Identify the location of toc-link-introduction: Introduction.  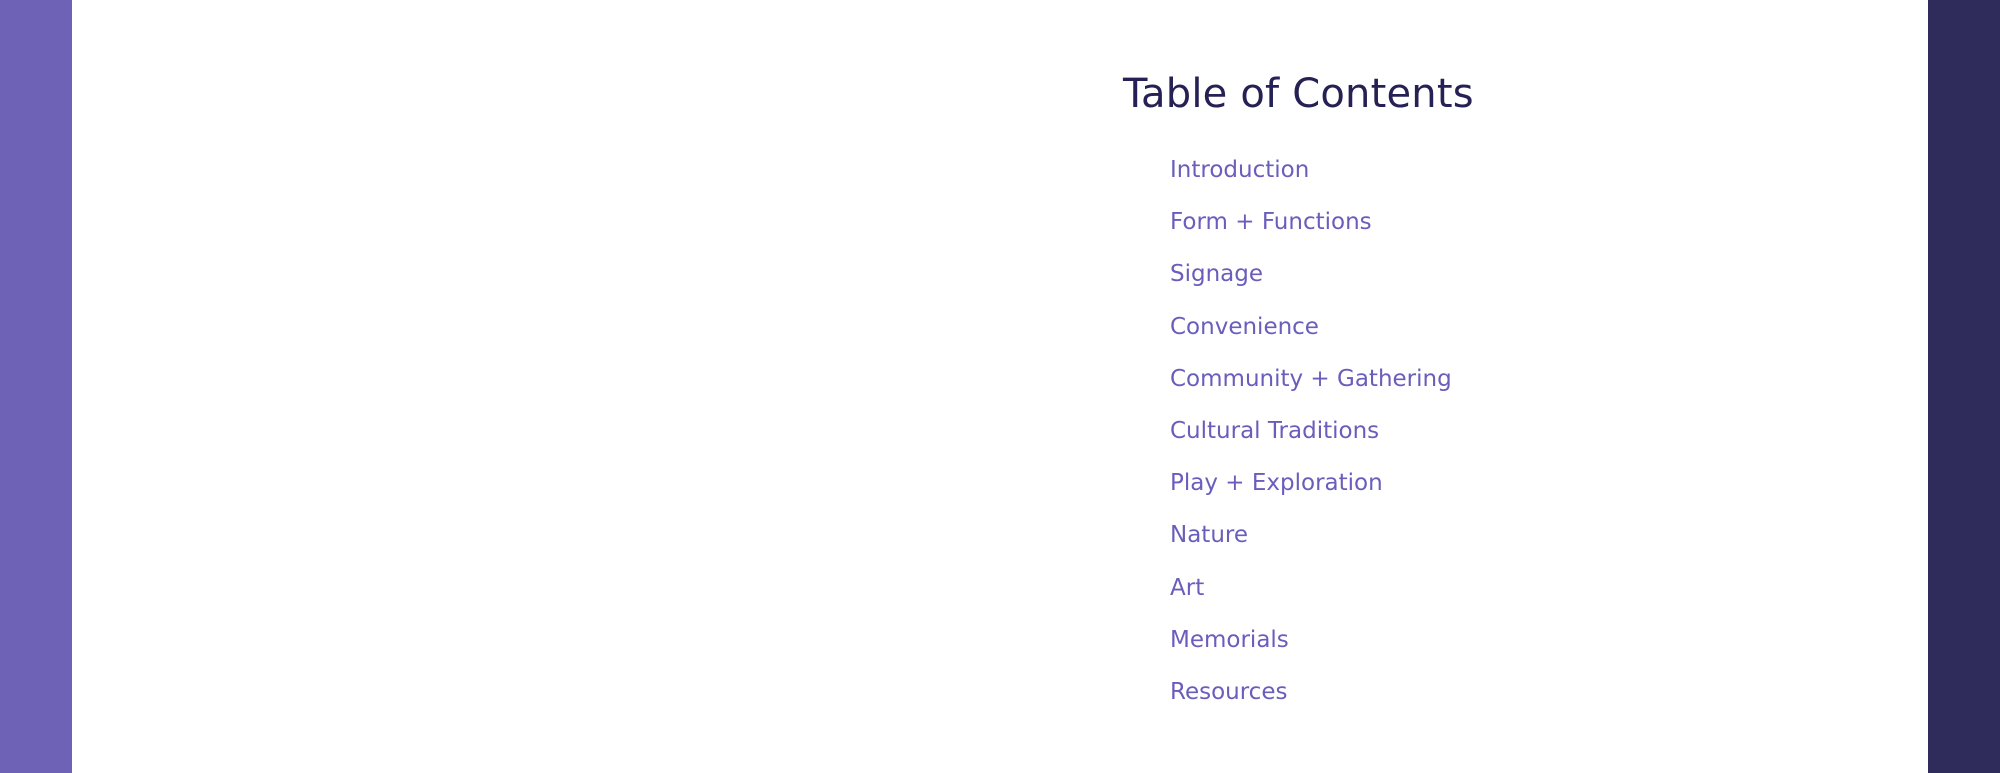
(1239, 170).